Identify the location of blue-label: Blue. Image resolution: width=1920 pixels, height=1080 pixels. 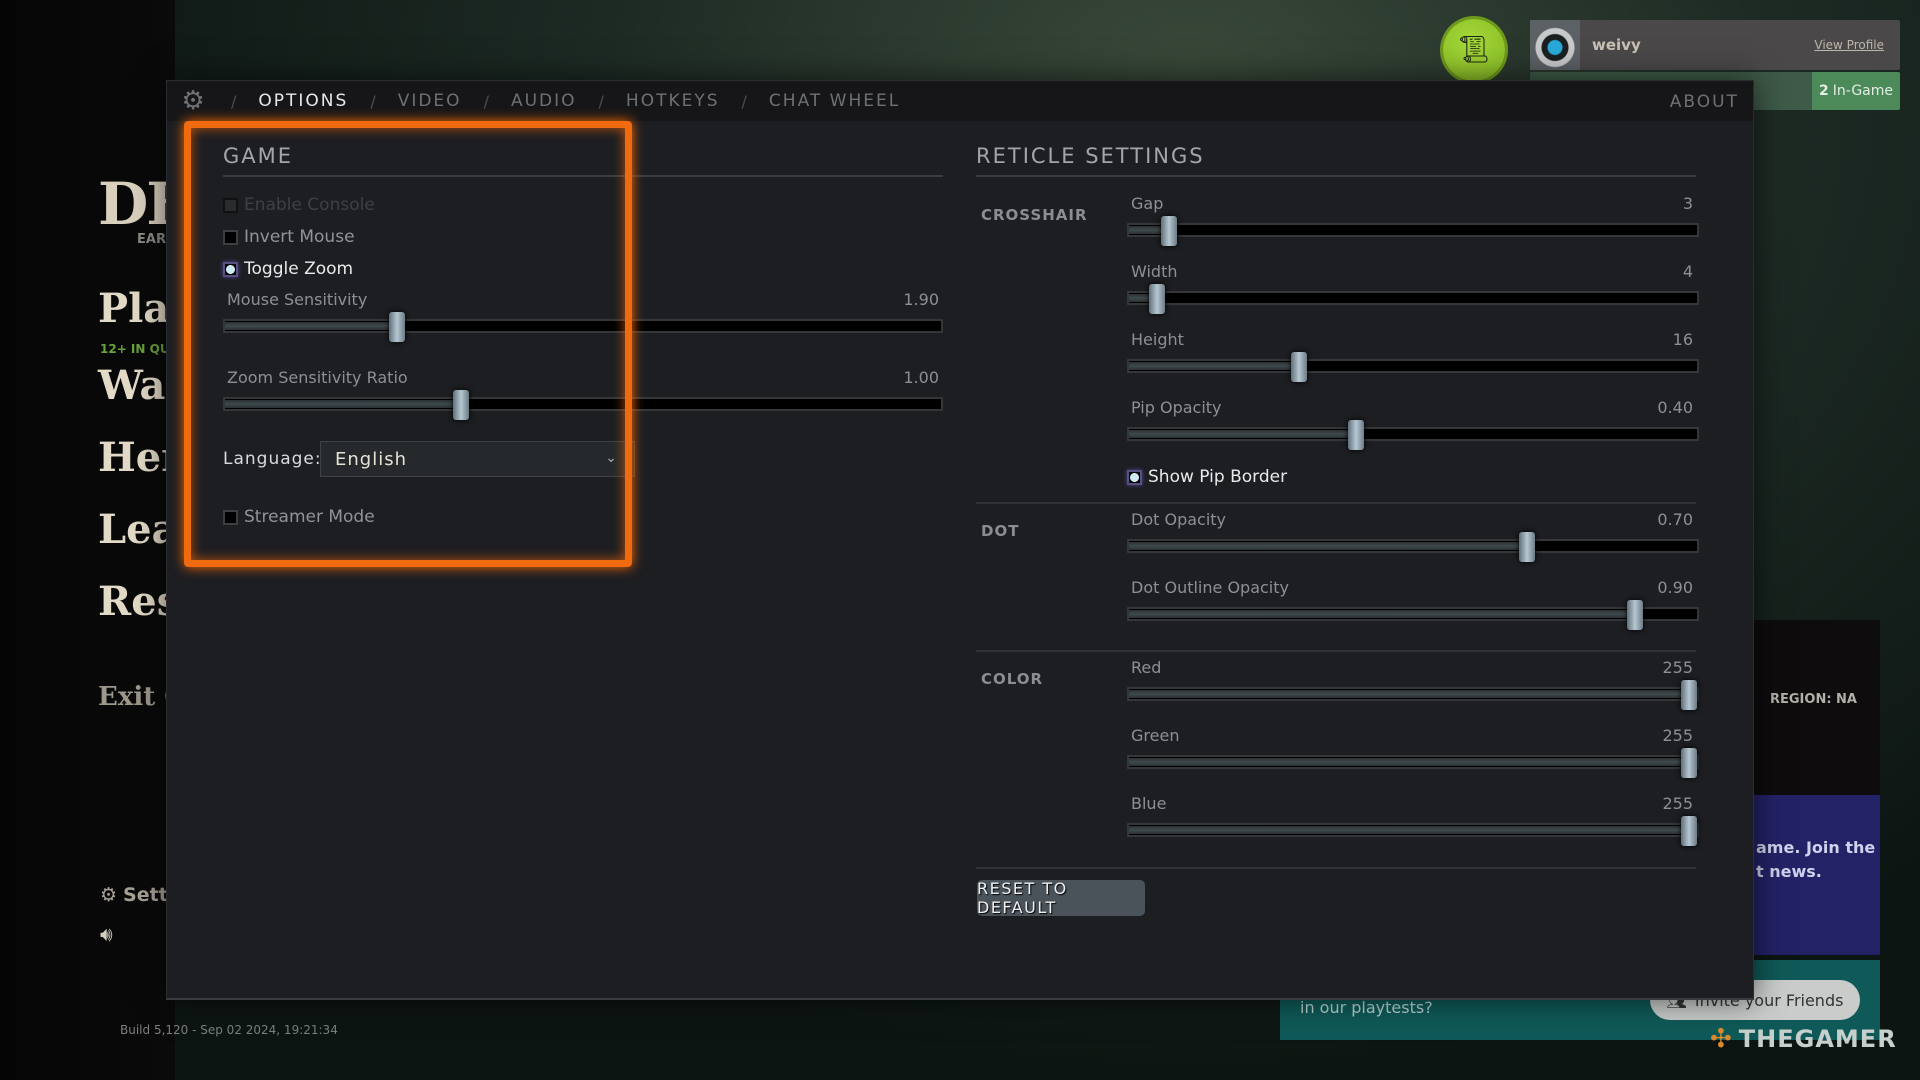
(1149, 803).